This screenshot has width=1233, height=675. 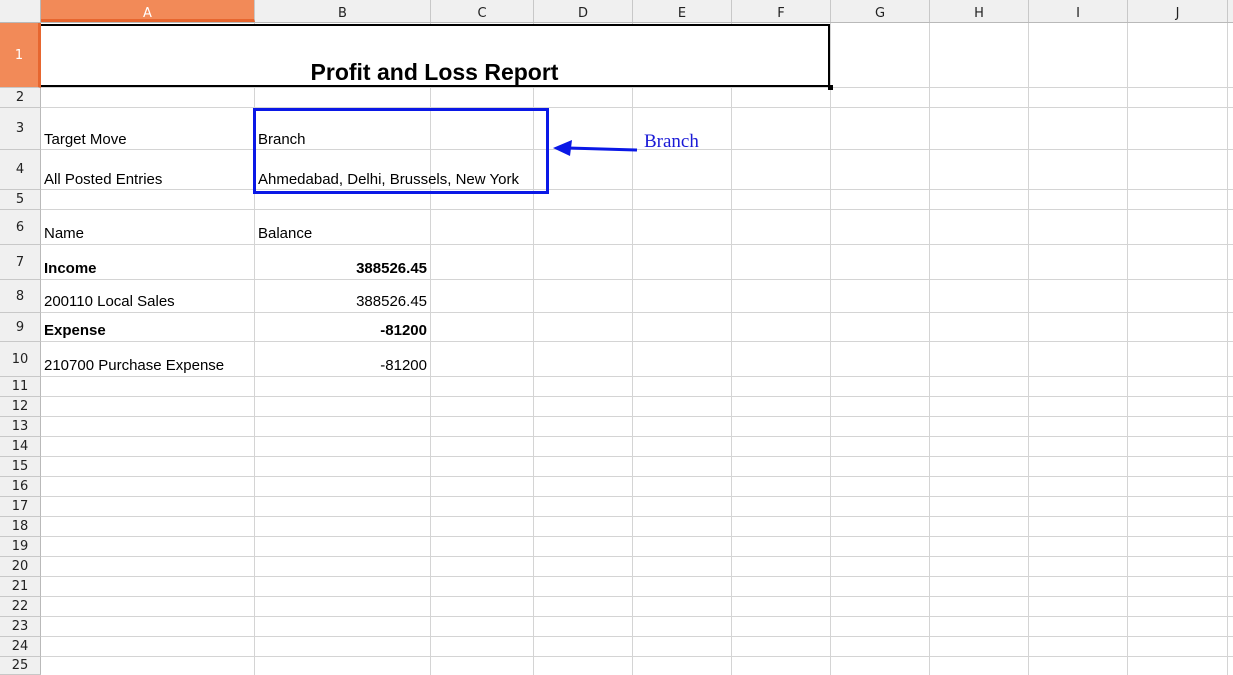 I want to click on column-header-a: A, so click(x=148, y=11).